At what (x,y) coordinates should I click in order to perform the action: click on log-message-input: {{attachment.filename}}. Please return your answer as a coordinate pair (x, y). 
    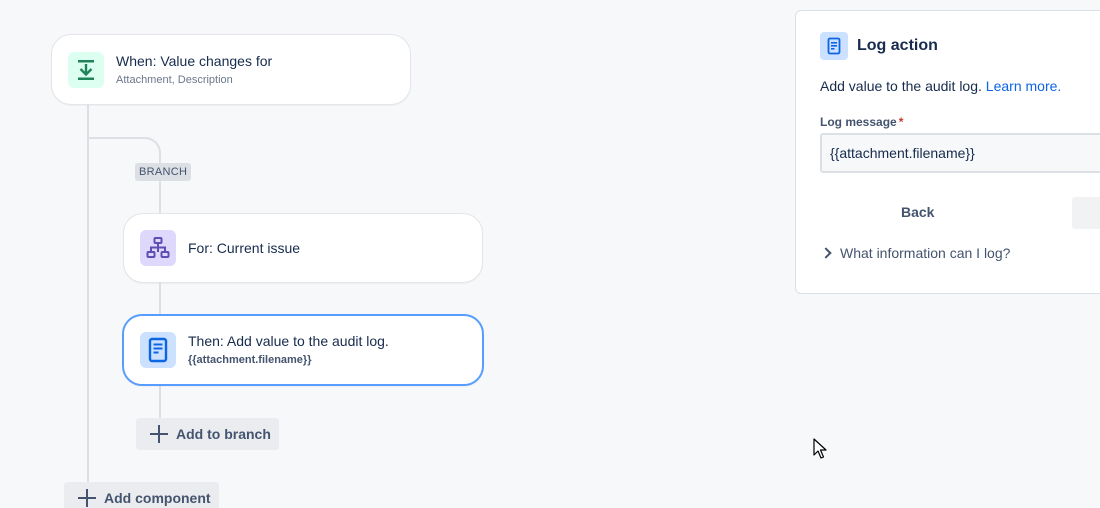
    Looking at the image, I should click on (960, 153).